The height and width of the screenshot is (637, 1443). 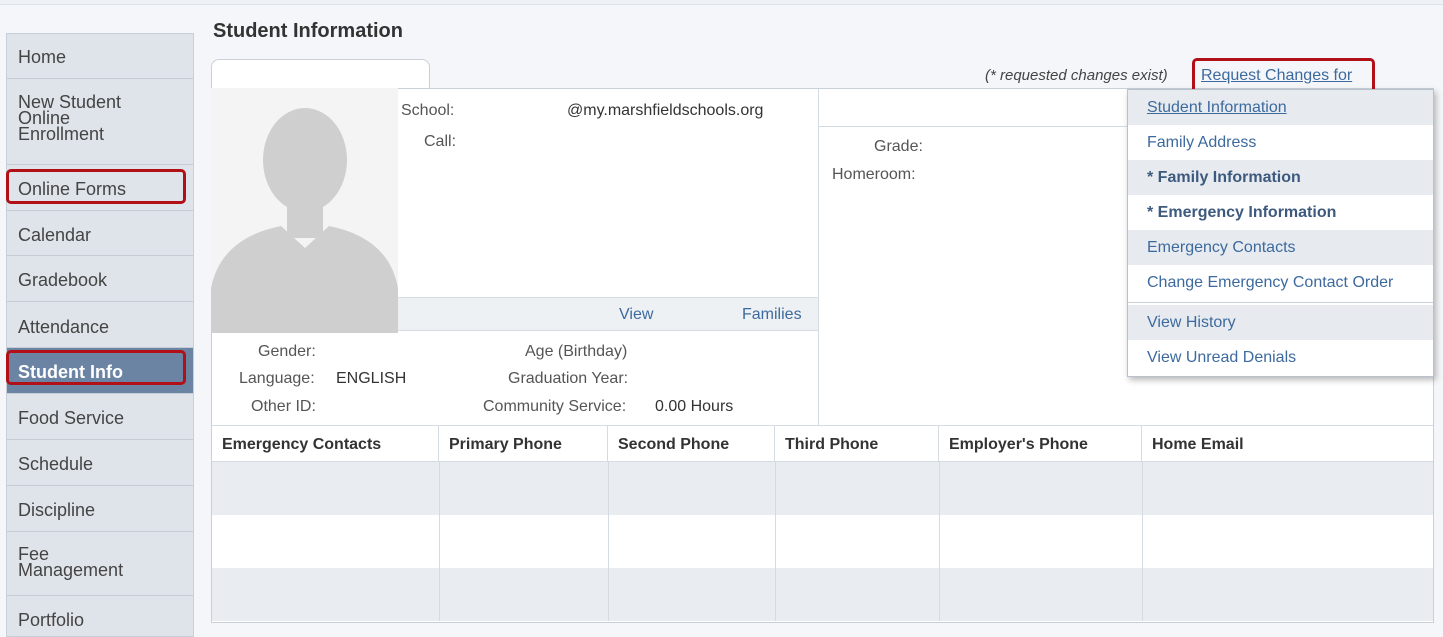 What do you see at coordinates (1280, 357) in the screenshot?
I see `menu-item-view-unread-denials: View Unread Denials` at bounding box center [1280, 357].